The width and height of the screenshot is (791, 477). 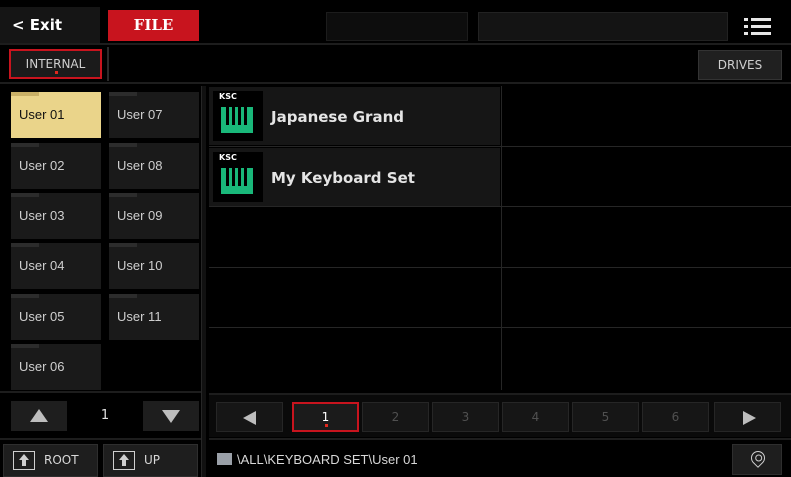 I want to click on bank-page-number: 1, so click(x=105, y=415).